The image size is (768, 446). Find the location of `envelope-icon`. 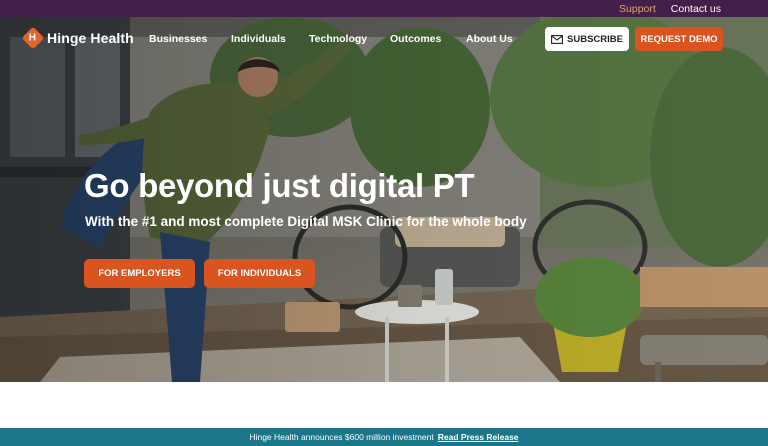

envelope-icon is located at coordinates (557, 39).